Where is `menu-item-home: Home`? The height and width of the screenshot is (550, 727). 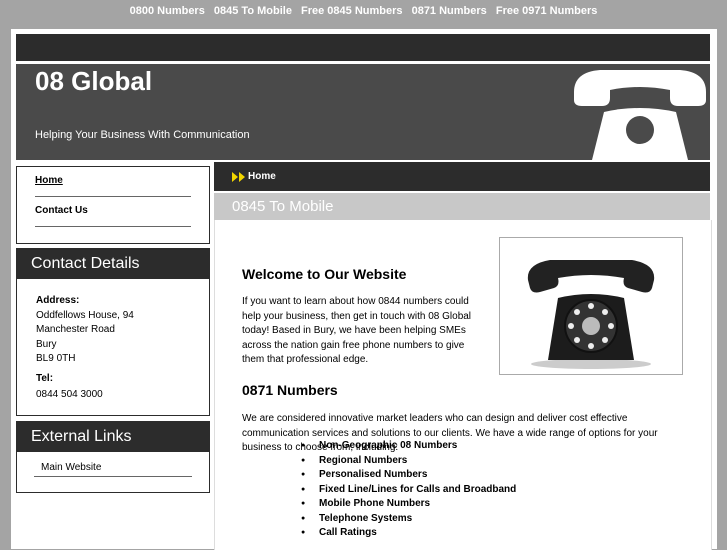 menu-item-home: Home is located at coordinates (113, 182).